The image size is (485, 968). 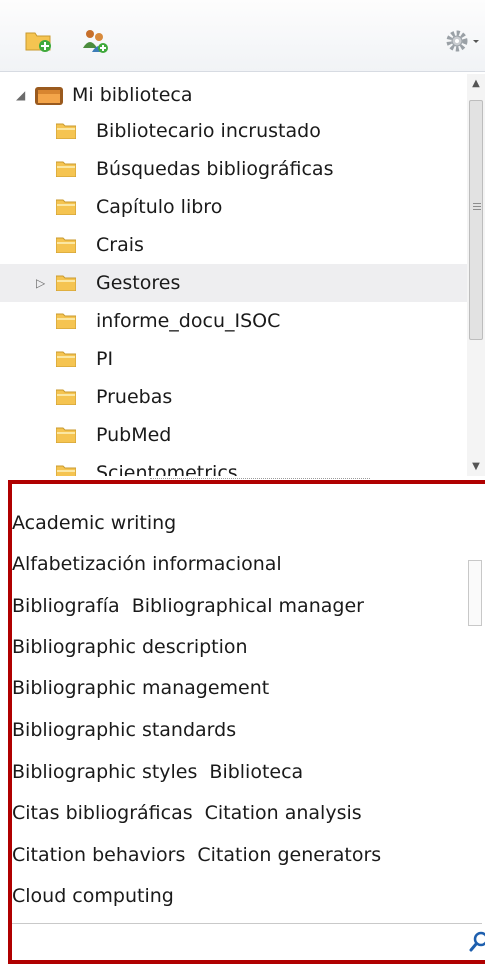 I want to click on tag: Bibliographic description, so click(x=130, y=647).